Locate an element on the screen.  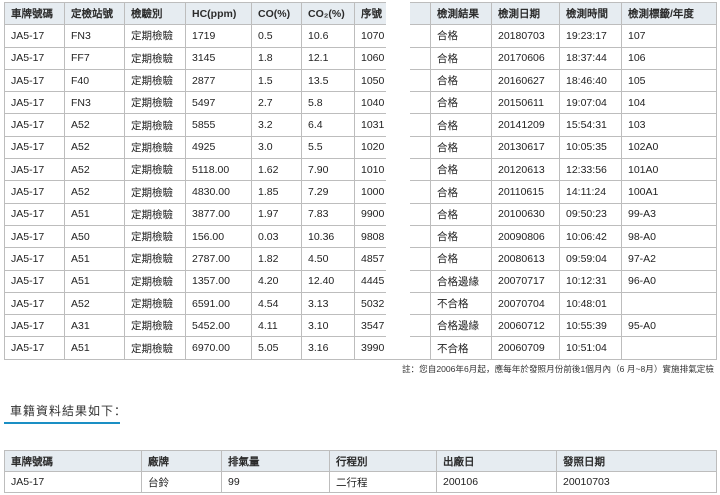
table-cell: A51 is located at coordinates (94, 348).